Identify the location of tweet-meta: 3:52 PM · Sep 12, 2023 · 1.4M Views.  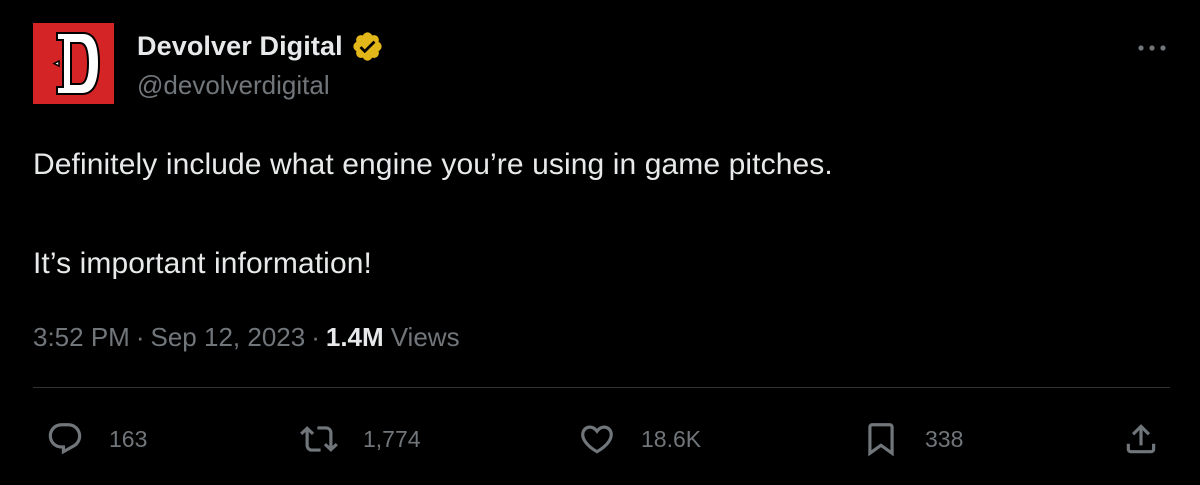
(246, 337).